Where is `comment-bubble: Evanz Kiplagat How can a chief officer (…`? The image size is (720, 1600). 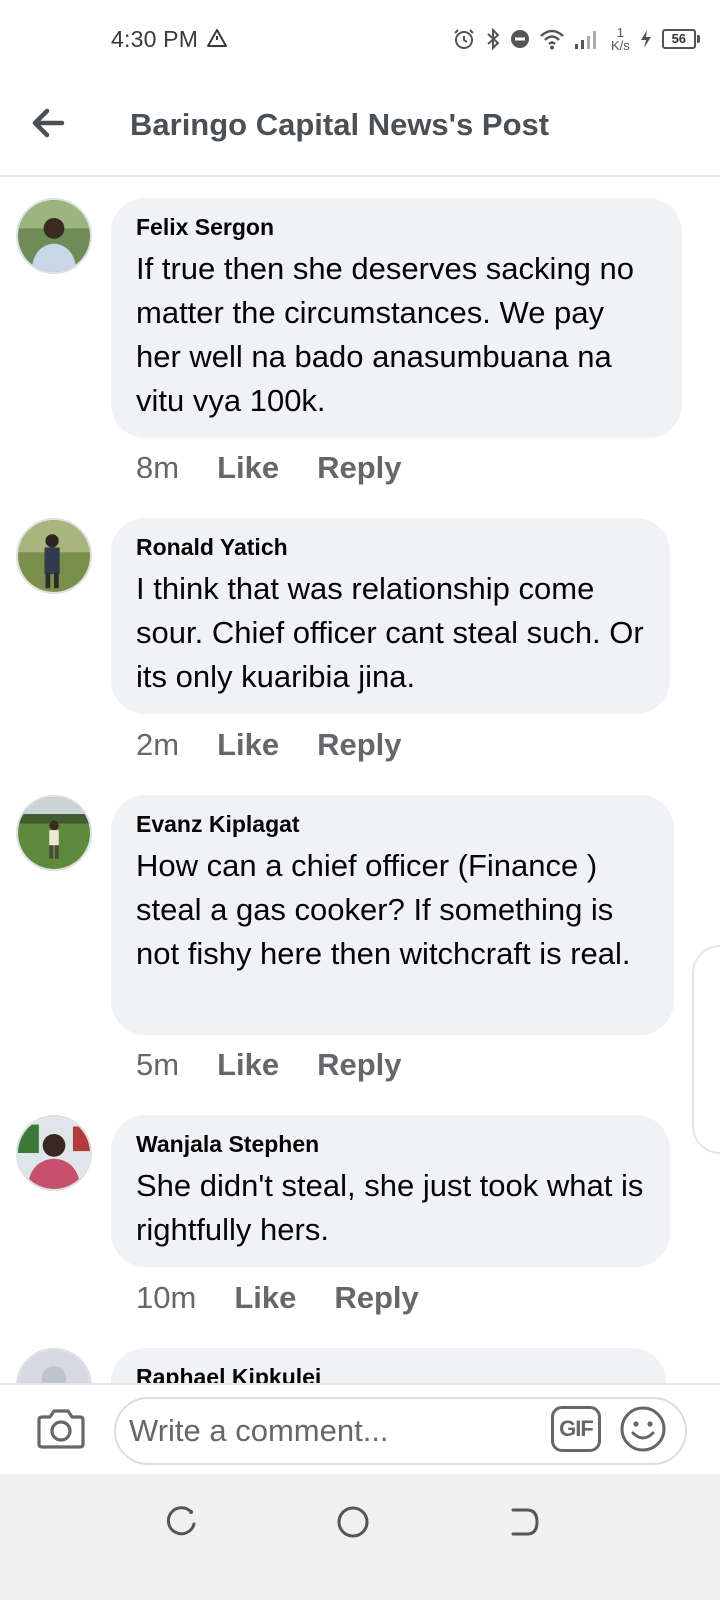 comment-bubble: Evanz Kiplagat How can a chief officer (… is located at coordinates (392, 915).